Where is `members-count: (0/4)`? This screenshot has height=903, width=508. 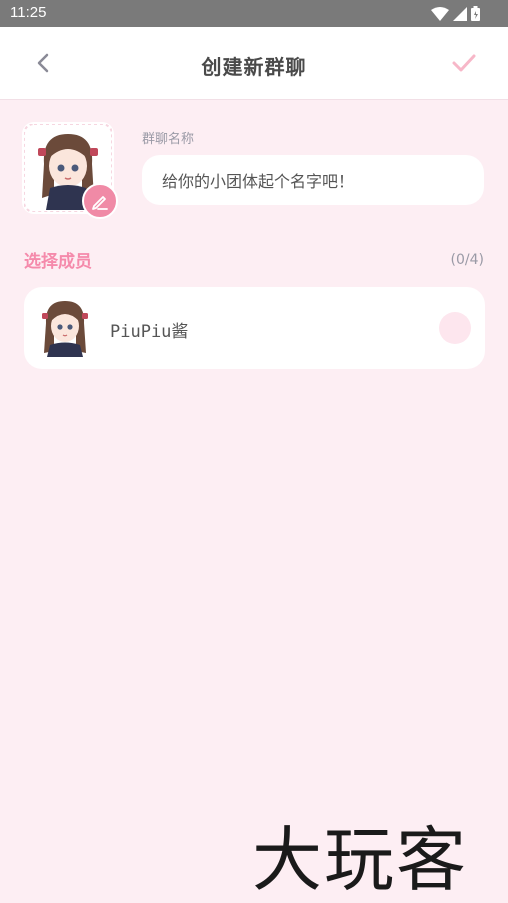
members-count: (0/4) is located at coordinates (467, 260).